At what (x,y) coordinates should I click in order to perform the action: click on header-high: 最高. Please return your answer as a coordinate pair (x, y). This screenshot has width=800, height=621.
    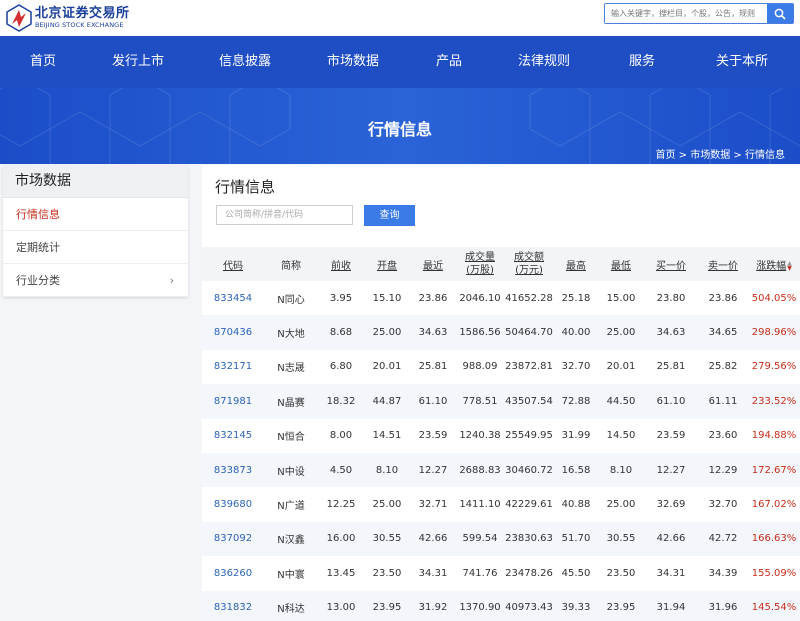
    Looking at the image, I should click on (576, 264).